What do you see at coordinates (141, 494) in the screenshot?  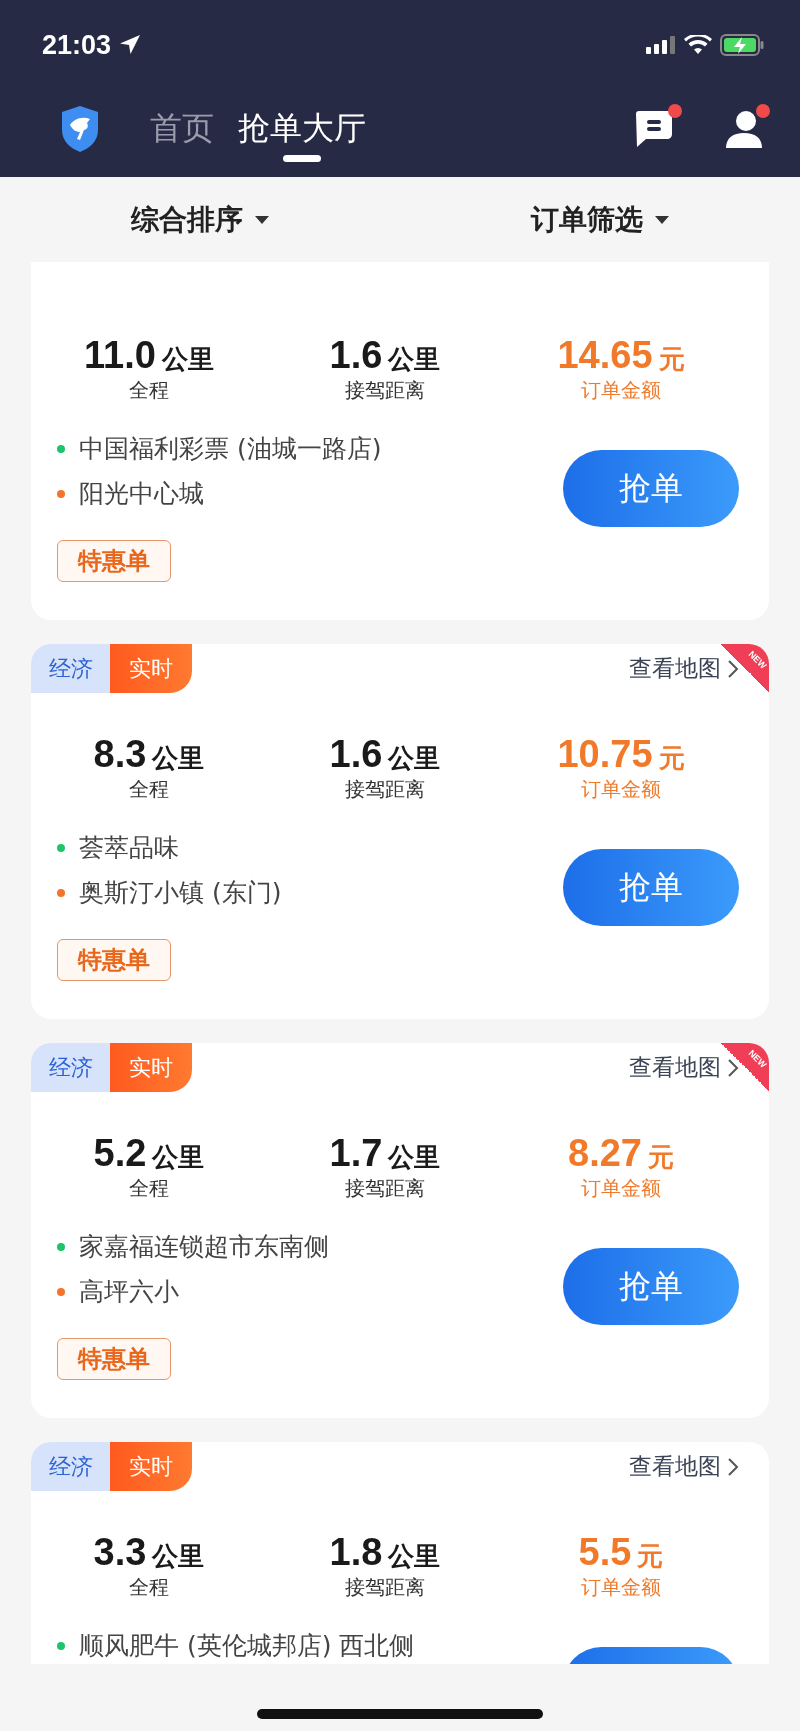 I see `destination-address: 阳光中心城` at bounding box center [141, 494].